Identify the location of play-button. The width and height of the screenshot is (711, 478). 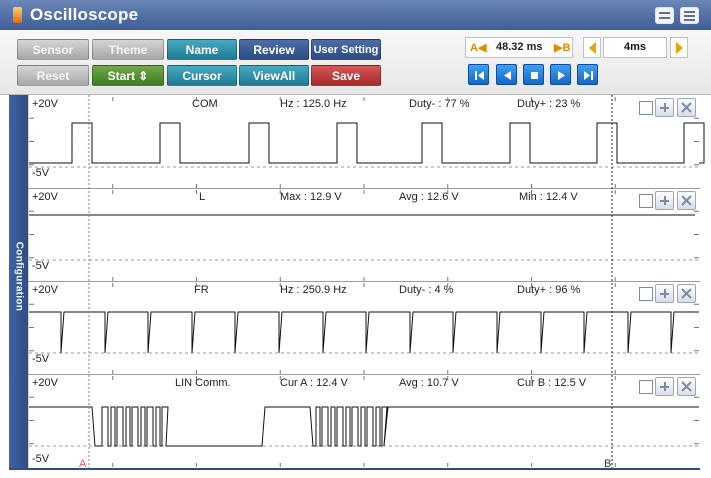
(560, 74).